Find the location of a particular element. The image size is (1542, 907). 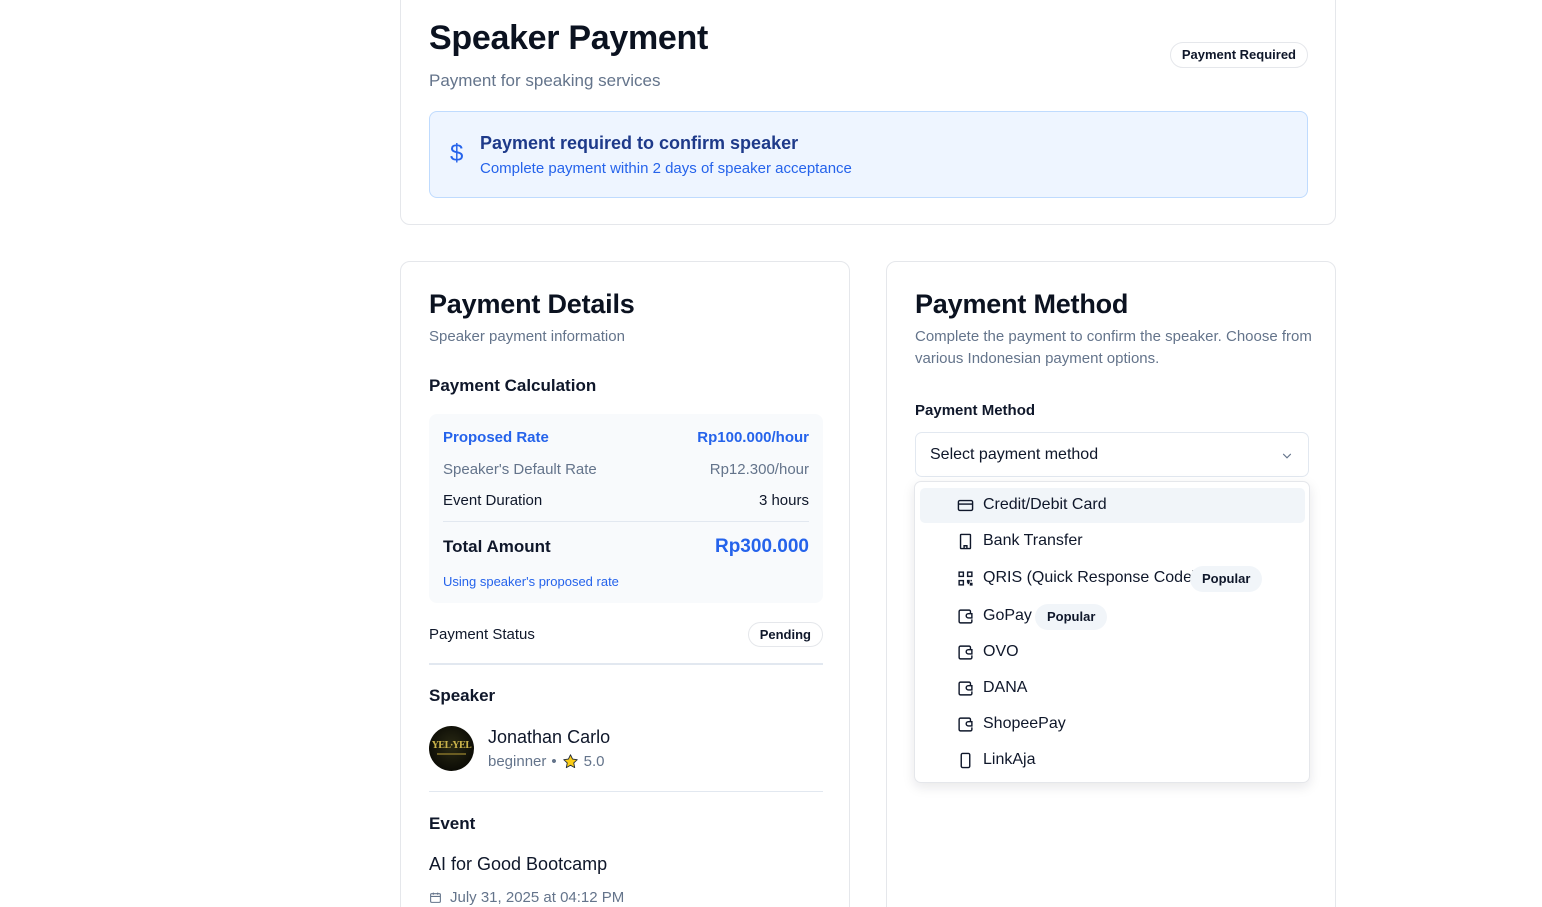

page-title: Speaker Payment is located at coordinates (568, 38).